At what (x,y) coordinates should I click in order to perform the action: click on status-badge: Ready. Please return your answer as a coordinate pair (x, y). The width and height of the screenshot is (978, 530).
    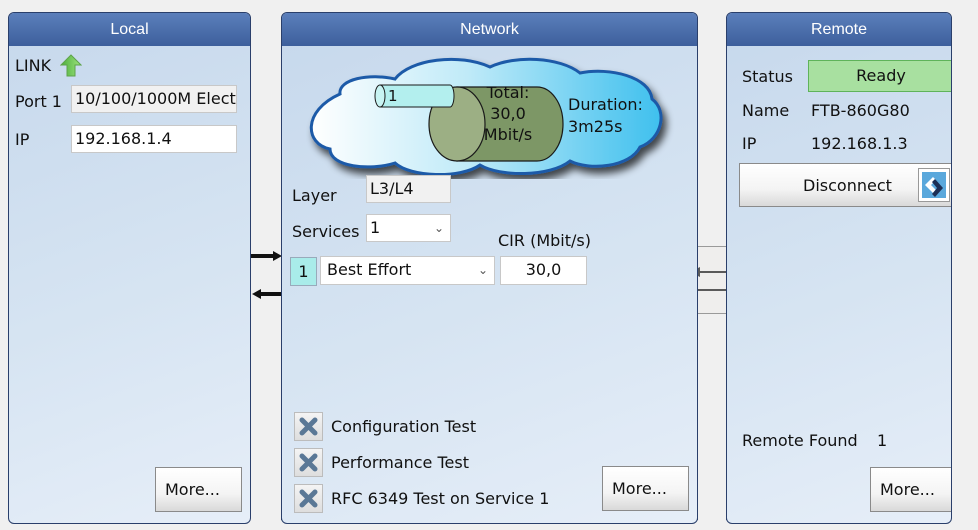
    Looking at the image, I should click on (879, 76).